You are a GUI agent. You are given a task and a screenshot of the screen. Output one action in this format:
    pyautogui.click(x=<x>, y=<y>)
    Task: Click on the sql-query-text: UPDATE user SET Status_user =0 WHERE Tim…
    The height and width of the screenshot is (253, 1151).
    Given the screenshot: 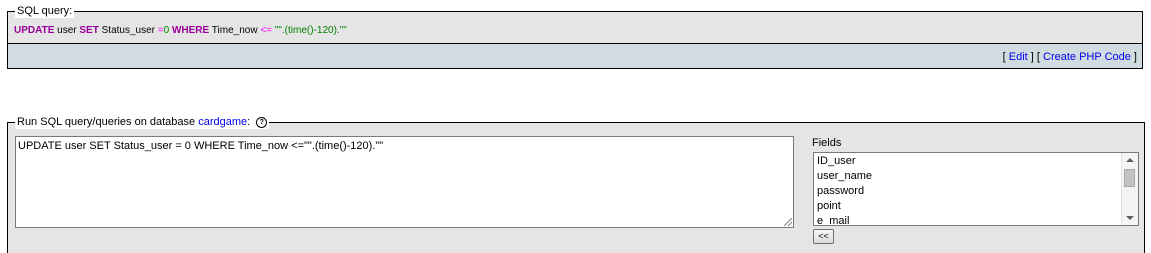 What is the action you would take?
    pyautogui.click(x=180, y=31)
    